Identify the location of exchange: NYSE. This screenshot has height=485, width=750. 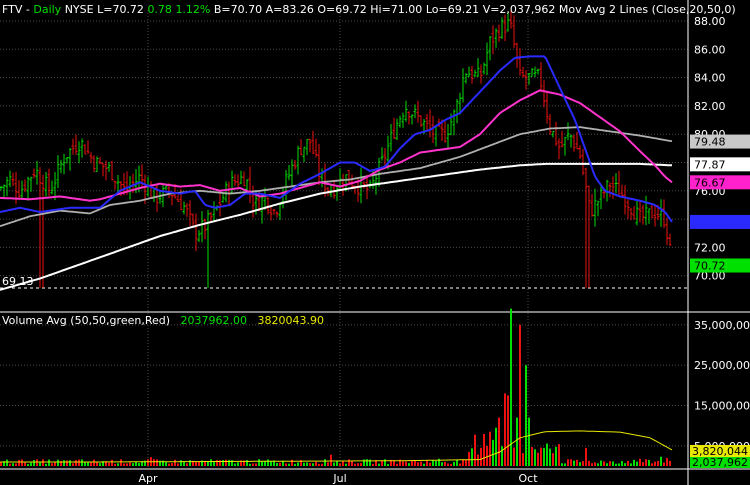
(79, 9).